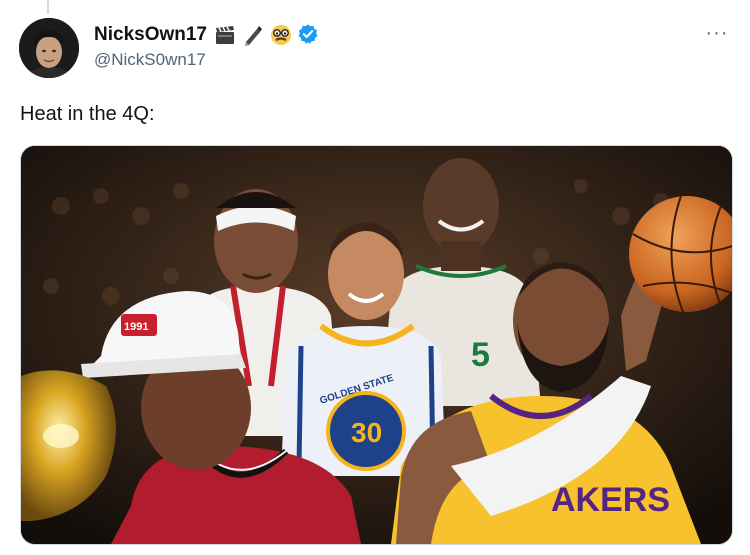  Describe the element at coordinates (366, 432) in the screenshot. I see `svg-text: 30` at that location.